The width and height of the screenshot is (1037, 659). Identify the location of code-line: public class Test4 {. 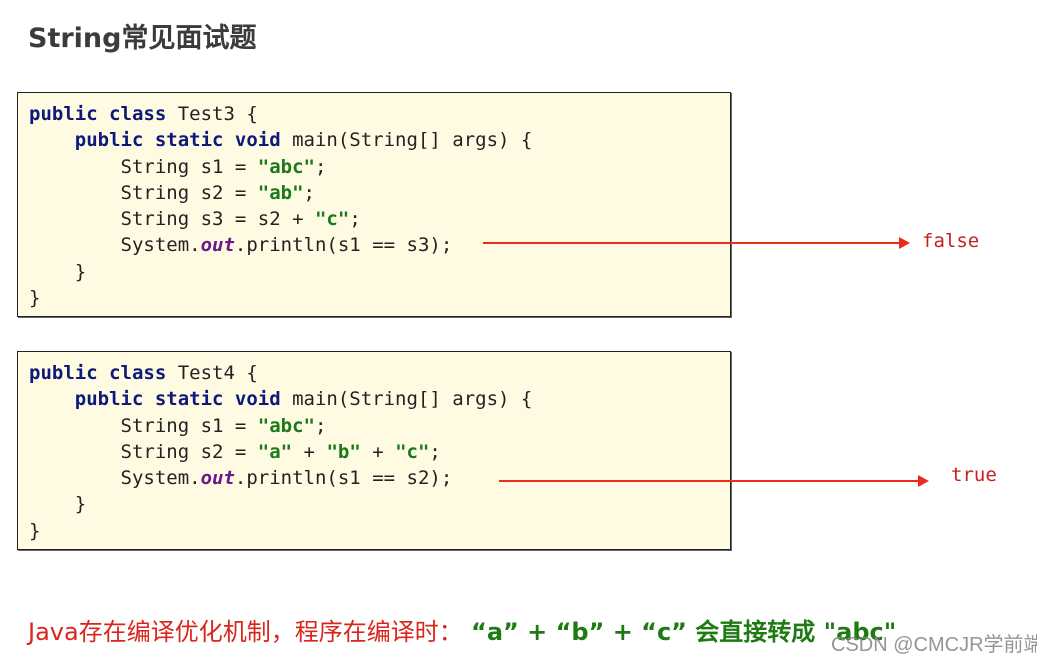
(143, 373).